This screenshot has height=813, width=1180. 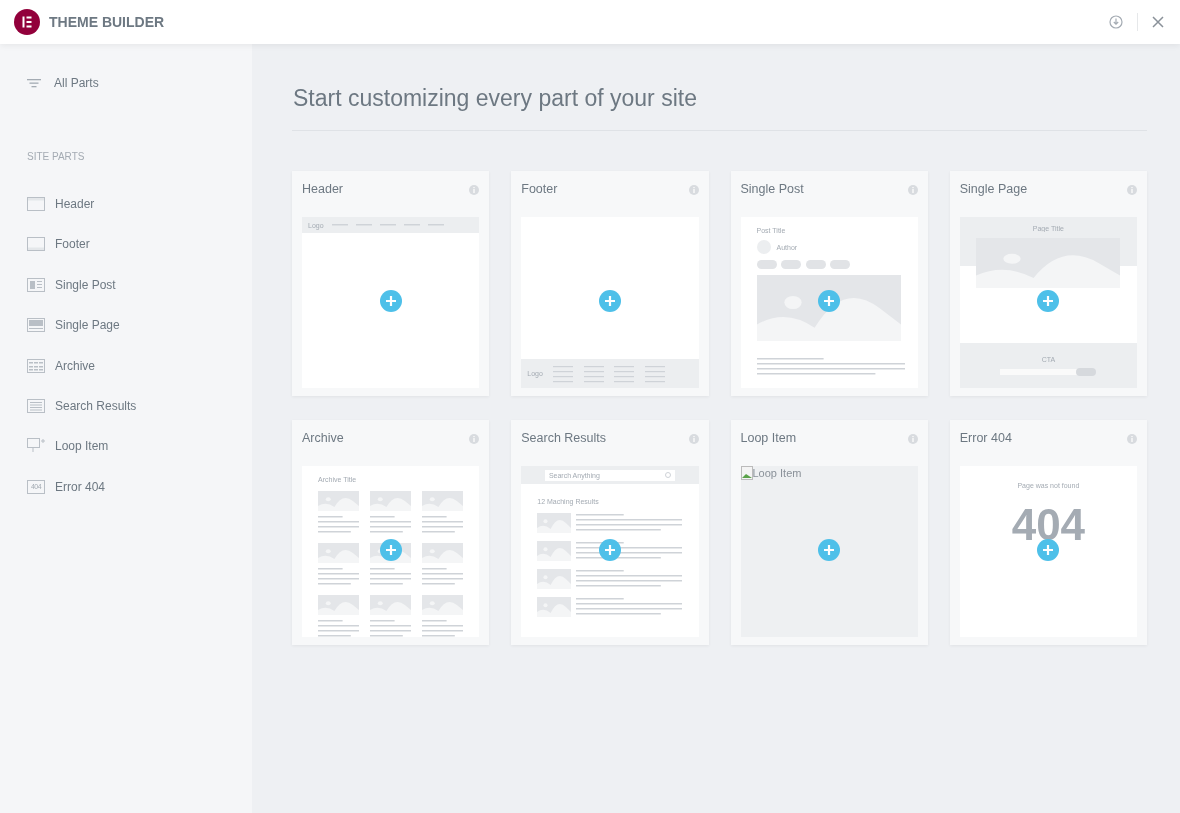 I want to click on download-button, so click(x=1117, y=22).